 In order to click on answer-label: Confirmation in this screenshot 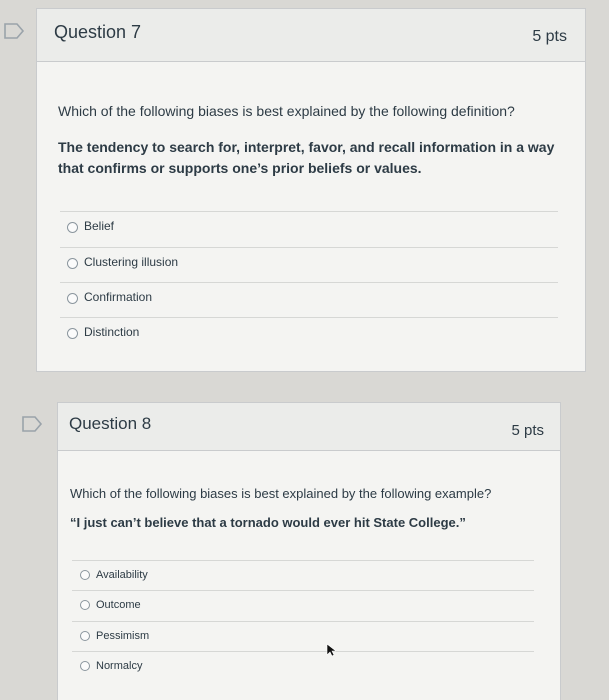, I will do `click(118, 297)`.